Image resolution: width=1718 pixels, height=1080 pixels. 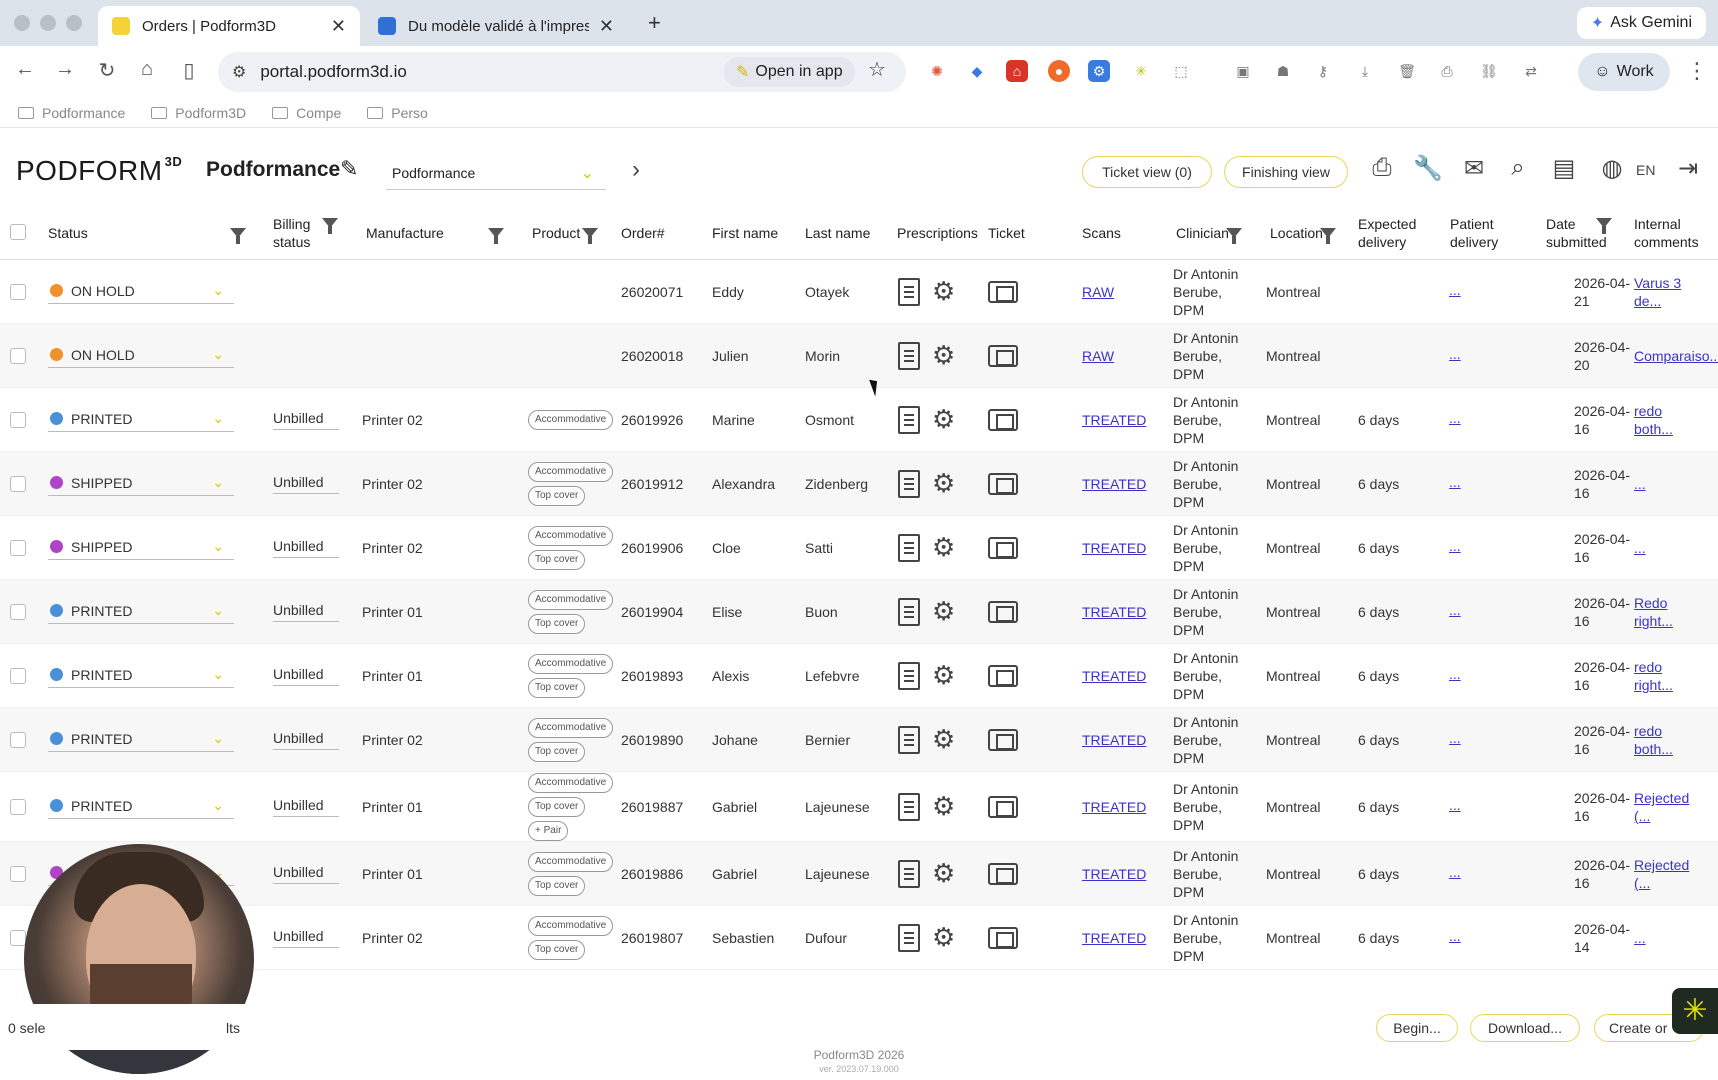 What do you see at coordinates (397, 113) in the screenshot?
I see `bookmark-folder-perso: Perso` at bounding box center [397, 113].